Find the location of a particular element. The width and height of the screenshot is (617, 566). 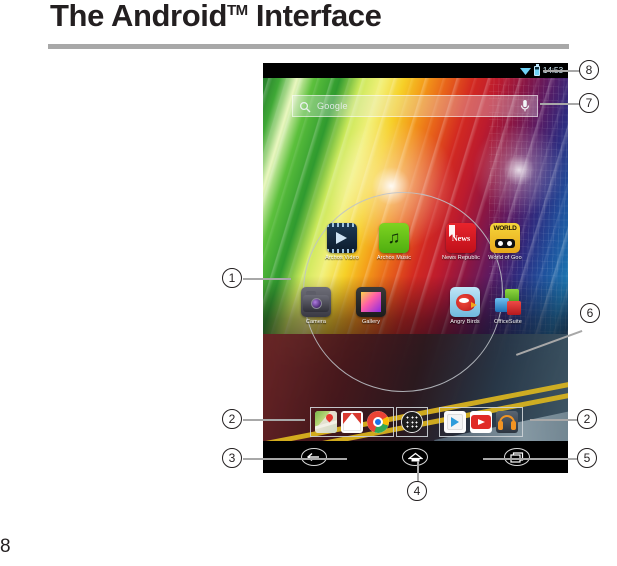

callout-number: 1 is located at coordinates (232, 278).